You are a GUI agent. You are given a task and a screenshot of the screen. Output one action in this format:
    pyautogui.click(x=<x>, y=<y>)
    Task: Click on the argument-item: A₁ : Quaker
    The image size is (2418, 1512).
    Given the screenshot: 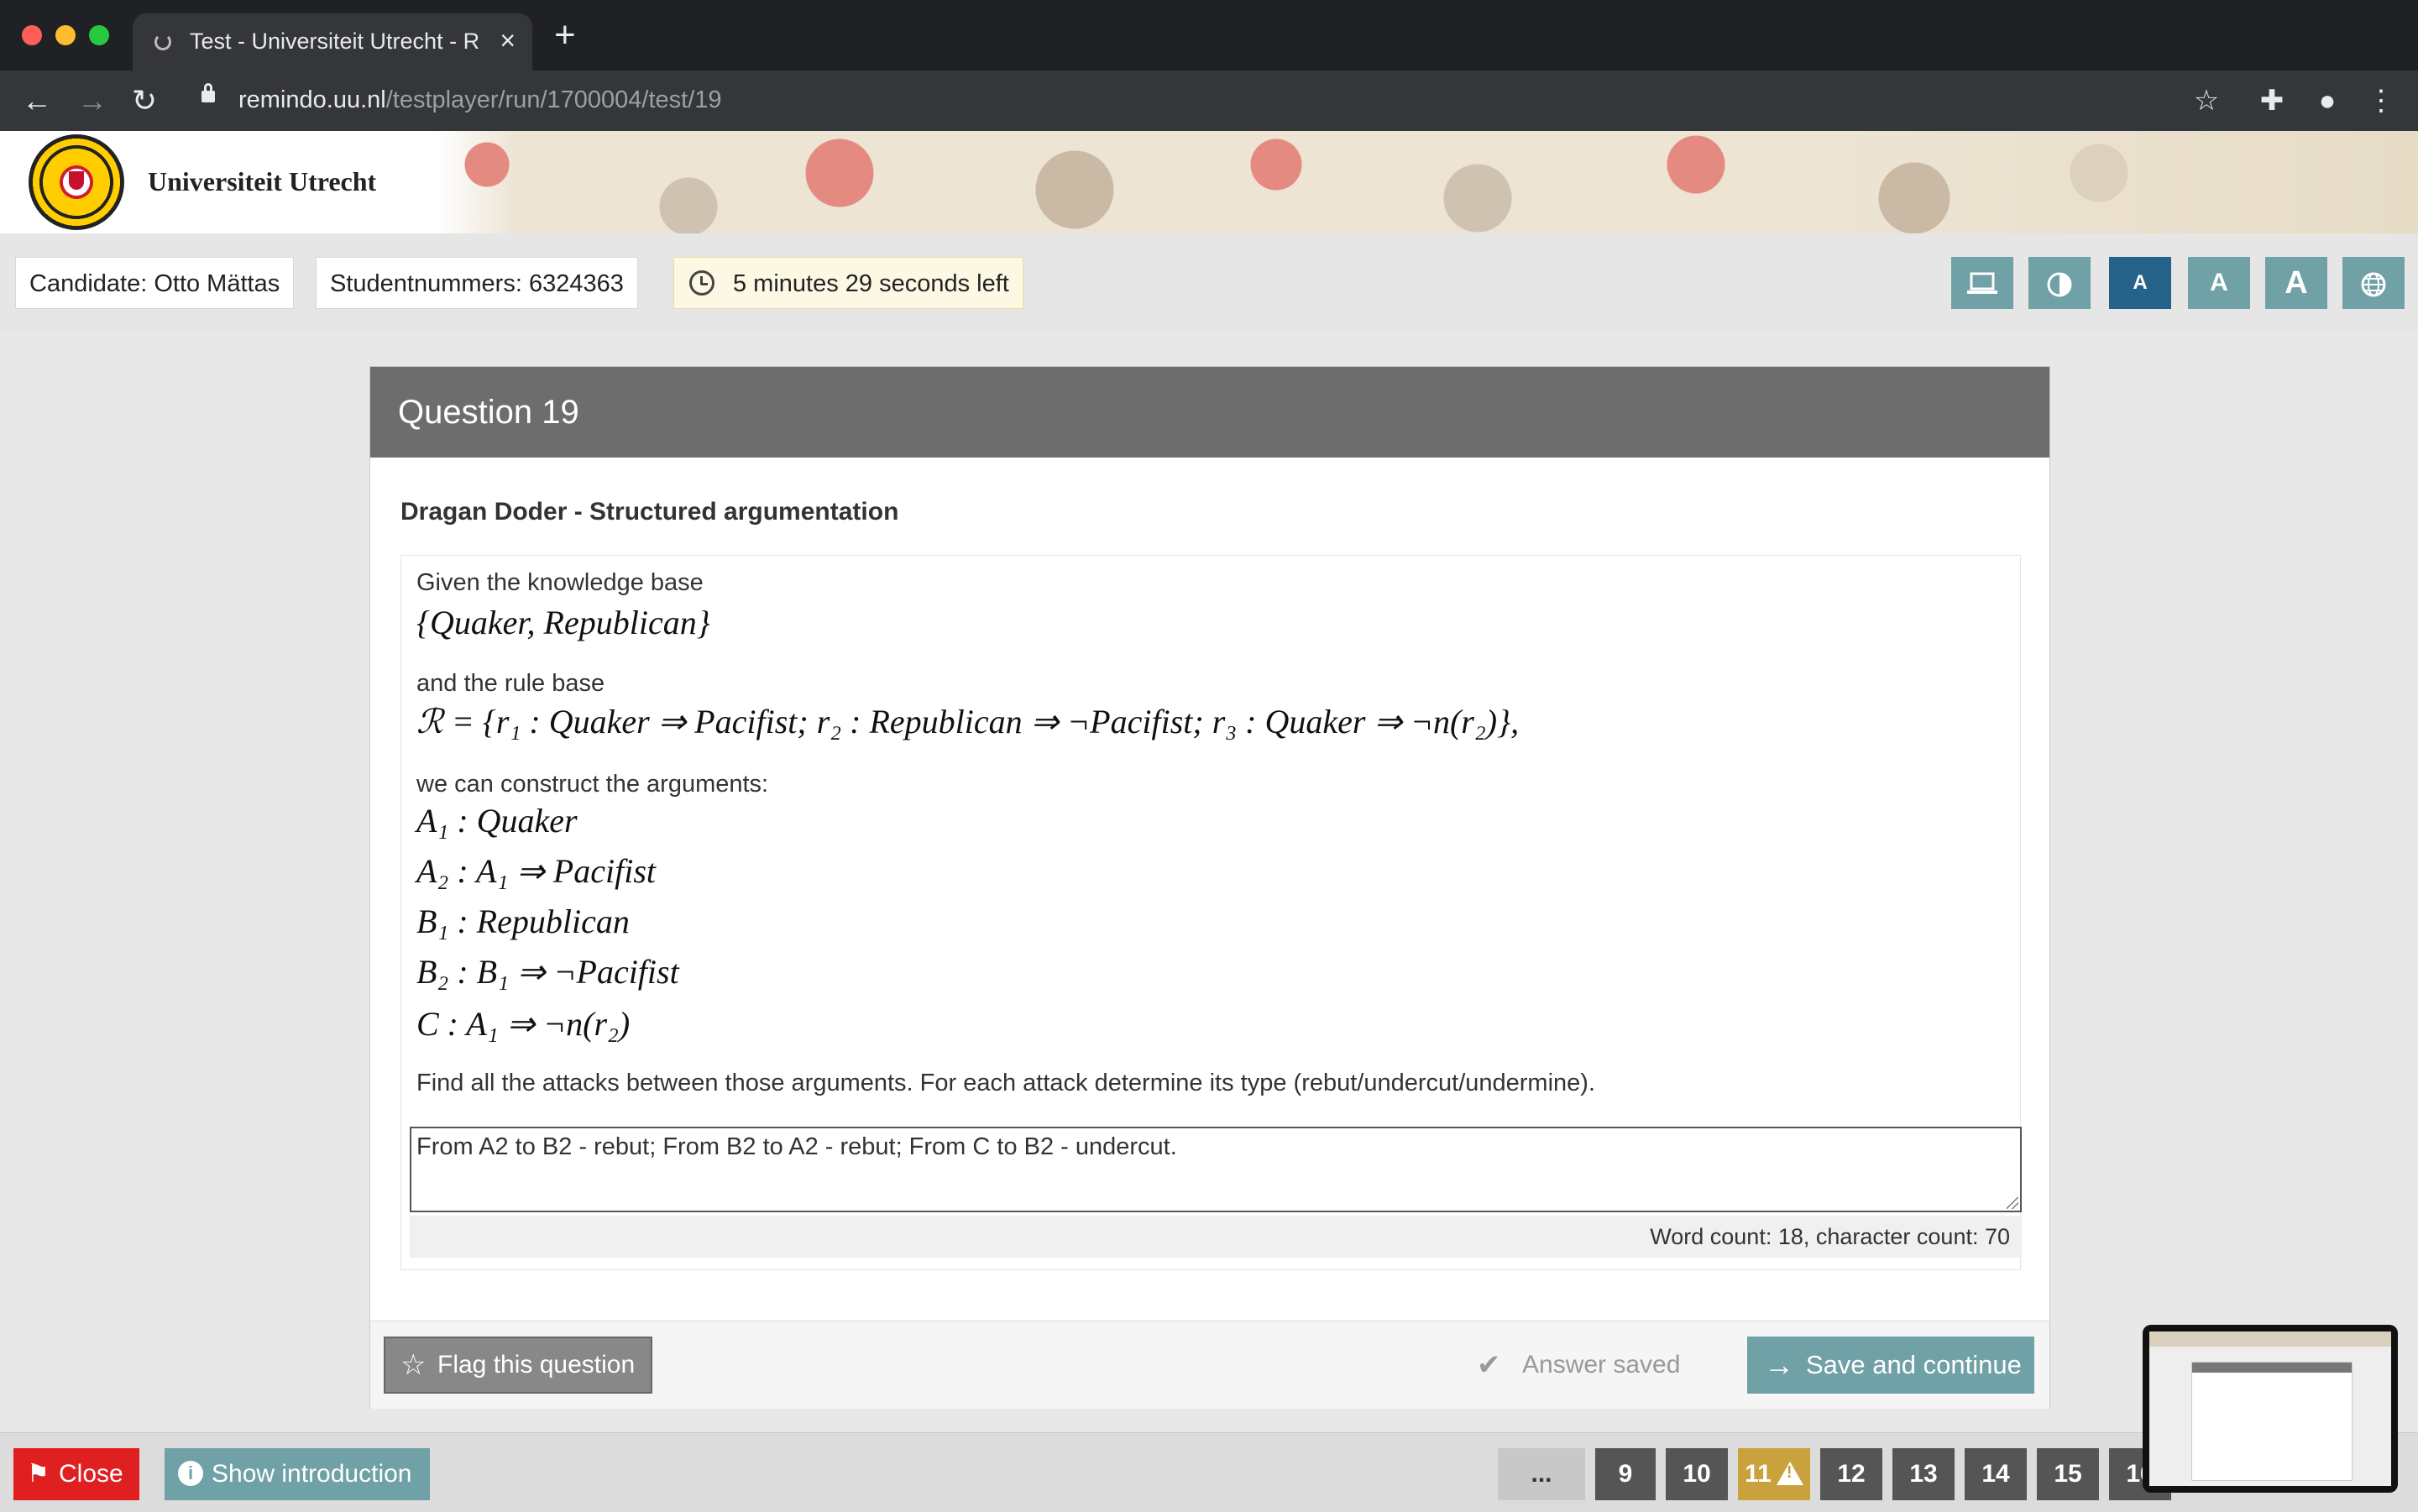 What is the action you would take?
    pyautogui.click(x=497, y=821)
    